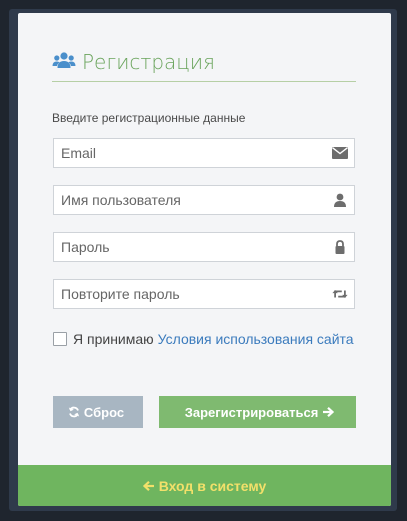  I want to click on password-field, so click(204, 247).